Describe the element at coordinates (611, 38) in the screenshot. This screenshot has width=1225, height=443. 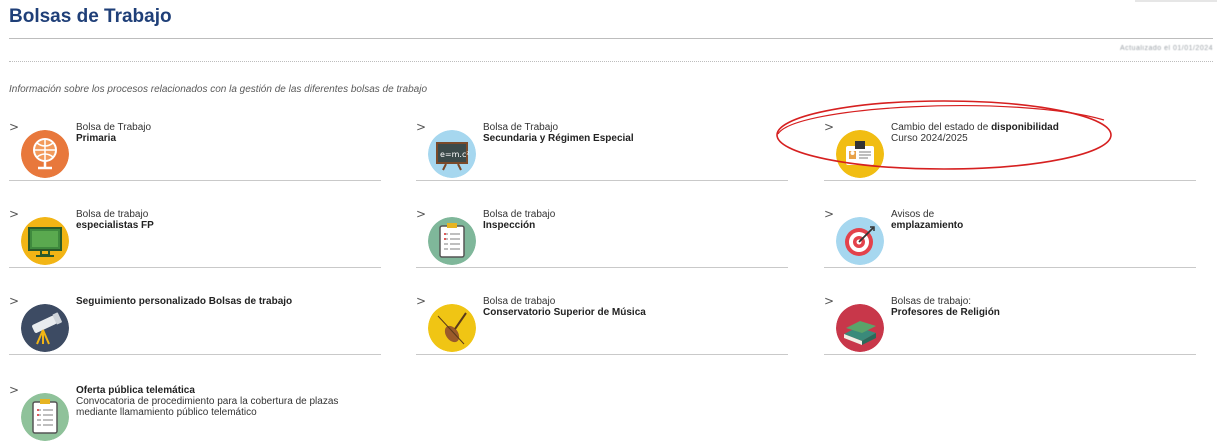
I see `title-divider` at that location.